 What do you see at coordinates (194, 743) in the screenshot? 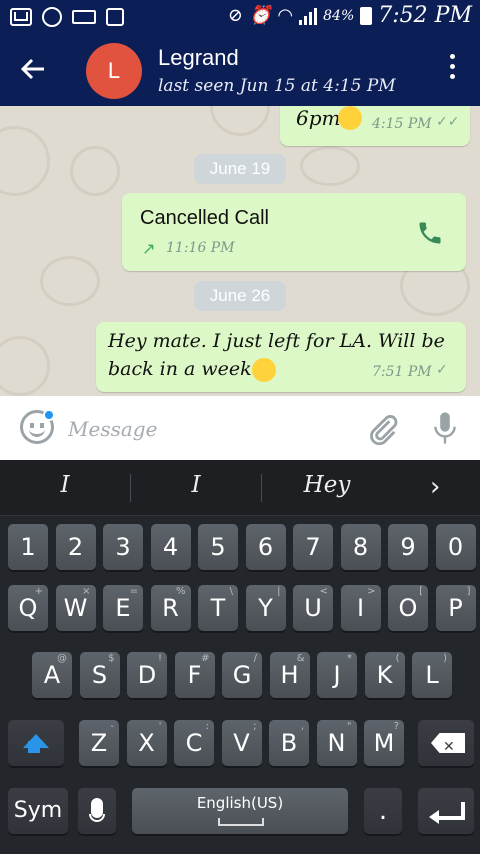
I see `key-c: C:` at bounding box center [194, 743].